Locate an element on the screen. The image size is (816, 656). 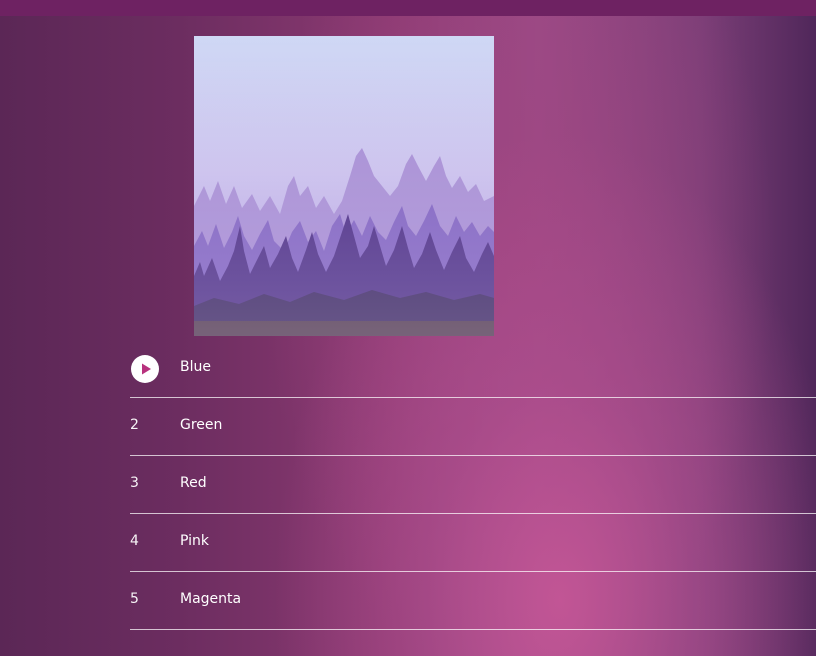
track-row-3: 3 Red is located at coordinates (473, 485).